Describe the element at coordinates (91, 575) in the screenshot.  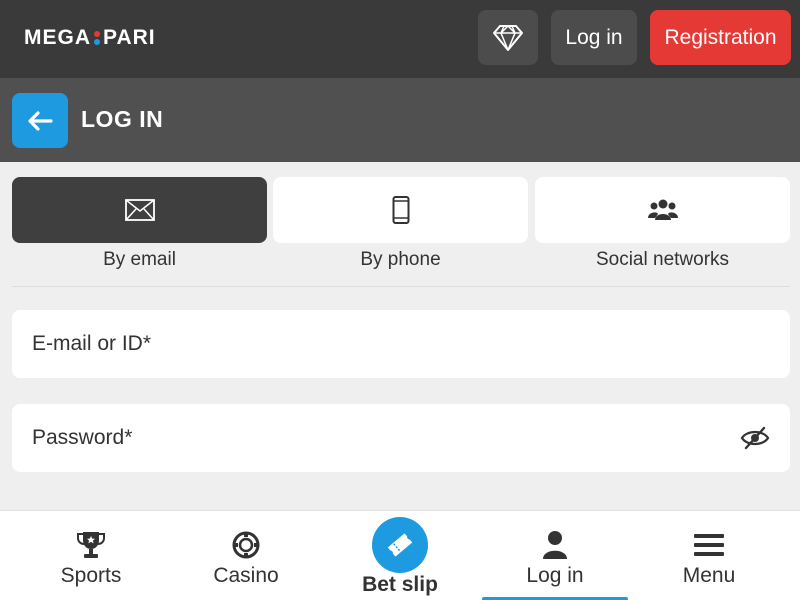
I see `nav-label-sports: Sports` at that location.